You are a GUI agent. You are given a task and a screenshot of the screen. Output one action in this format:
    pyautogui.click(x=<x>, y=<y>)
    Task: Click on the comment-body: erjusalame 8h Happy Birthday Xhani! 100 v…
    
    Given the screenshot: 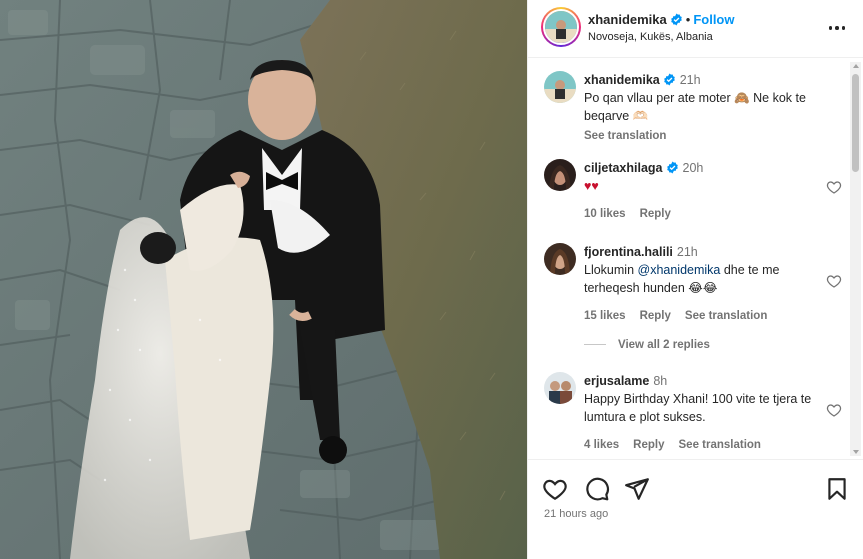 What is the action you would take?
    pyautogui.click(x=704, y=413)
    